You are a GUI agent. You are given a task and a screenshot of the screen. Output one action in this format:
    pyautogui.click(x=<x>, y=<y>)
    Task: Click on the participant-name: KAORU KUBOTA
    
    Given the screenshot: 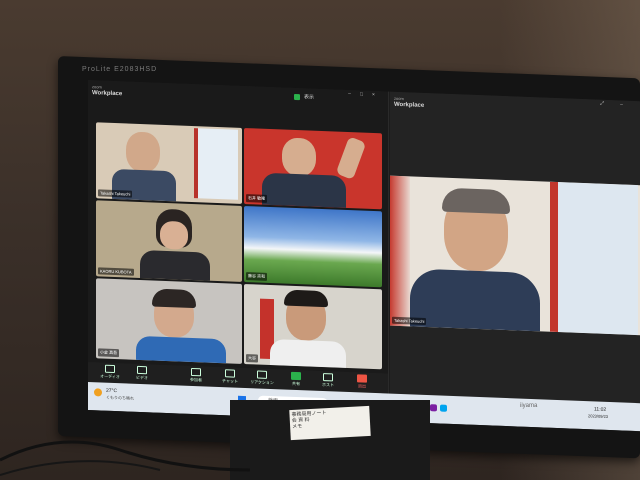 What is the action you would take?
    pyautogui.click(x=116, y=271)
    